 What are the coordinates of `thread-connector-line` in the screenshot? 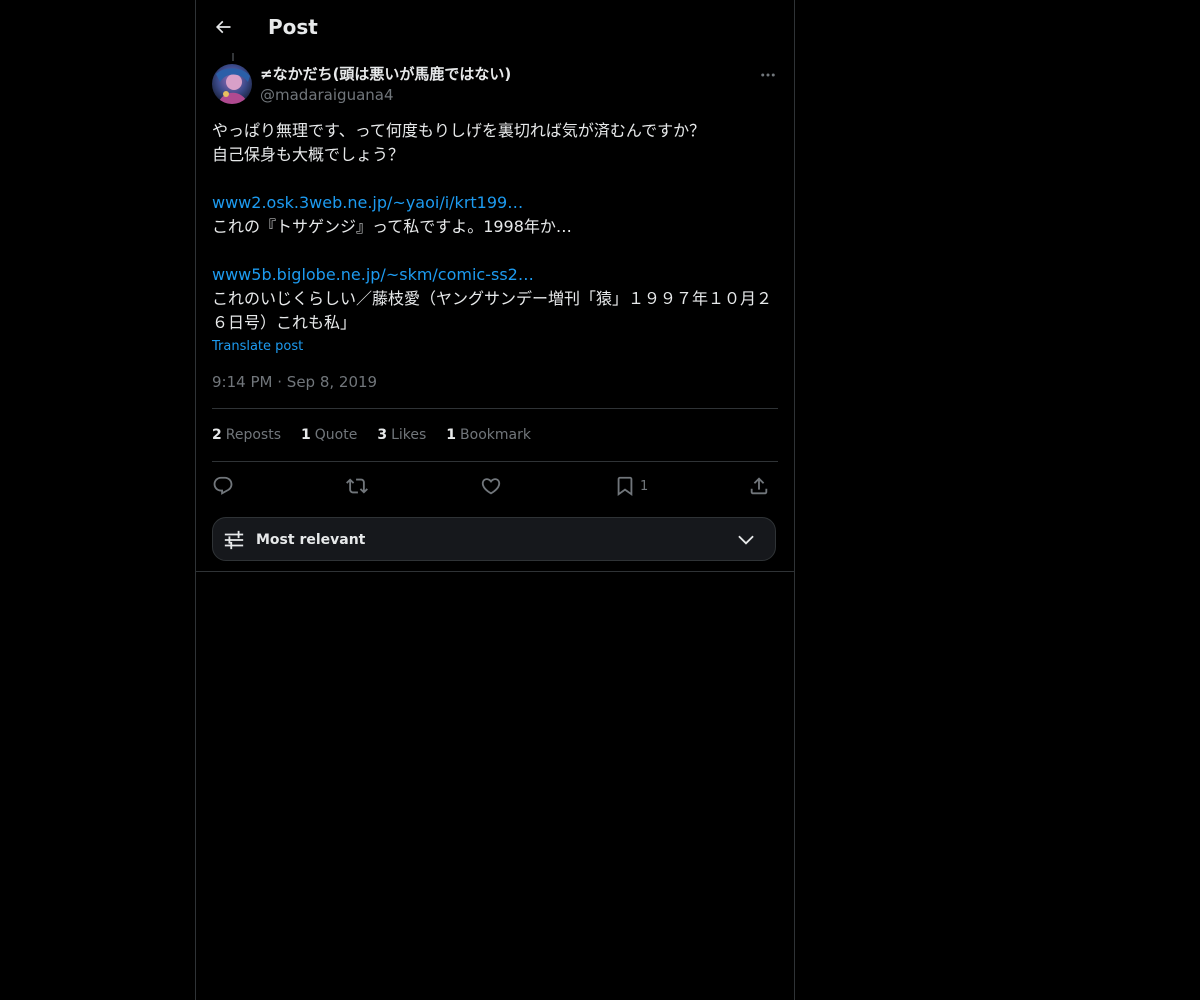 It's located at (233, 57).